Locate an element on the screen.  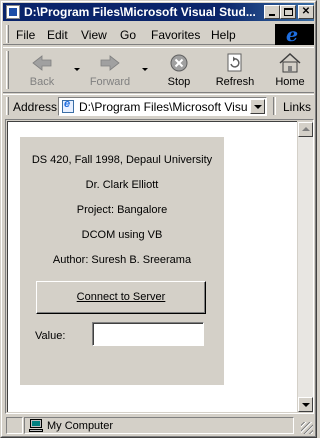
menu-favorites-label: Favorites is located at coordinates (176, 35).